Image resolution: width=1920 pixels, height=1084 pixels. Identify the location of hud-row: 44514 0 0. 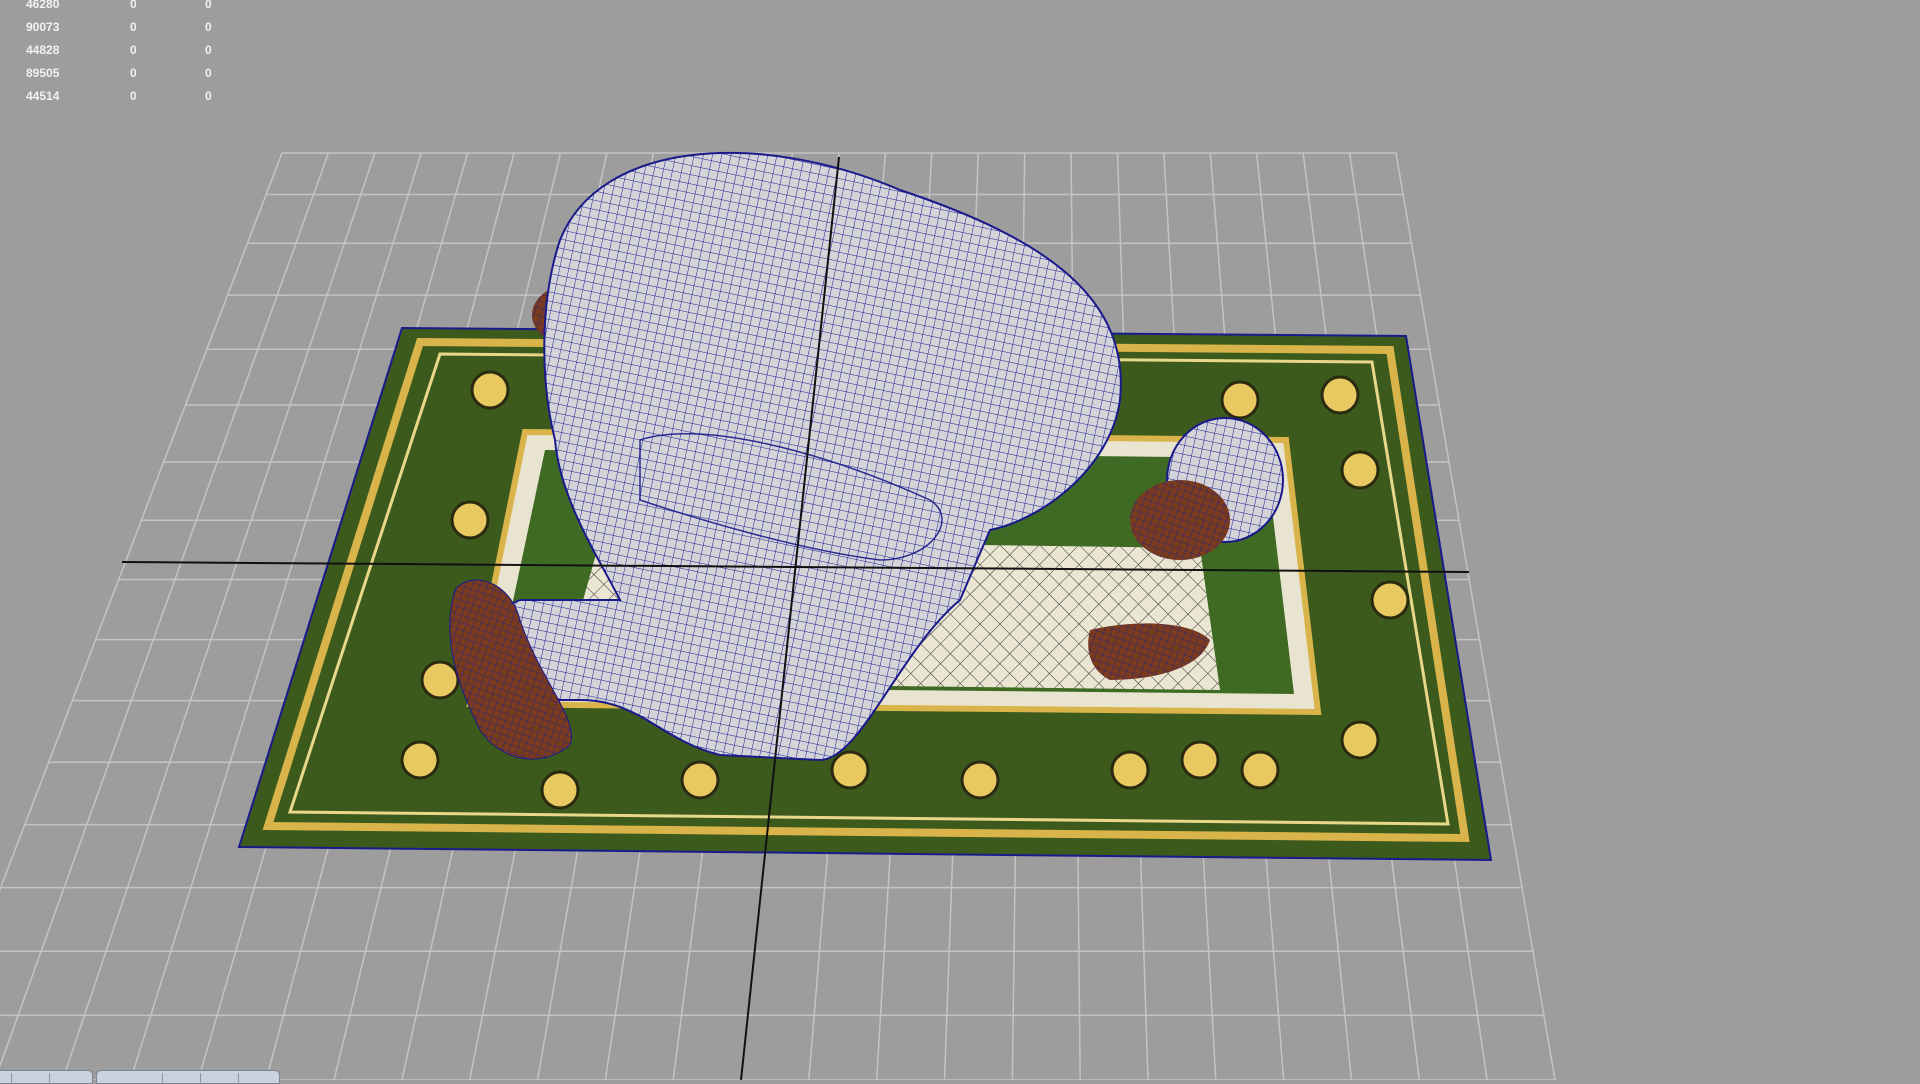
(120, 97).